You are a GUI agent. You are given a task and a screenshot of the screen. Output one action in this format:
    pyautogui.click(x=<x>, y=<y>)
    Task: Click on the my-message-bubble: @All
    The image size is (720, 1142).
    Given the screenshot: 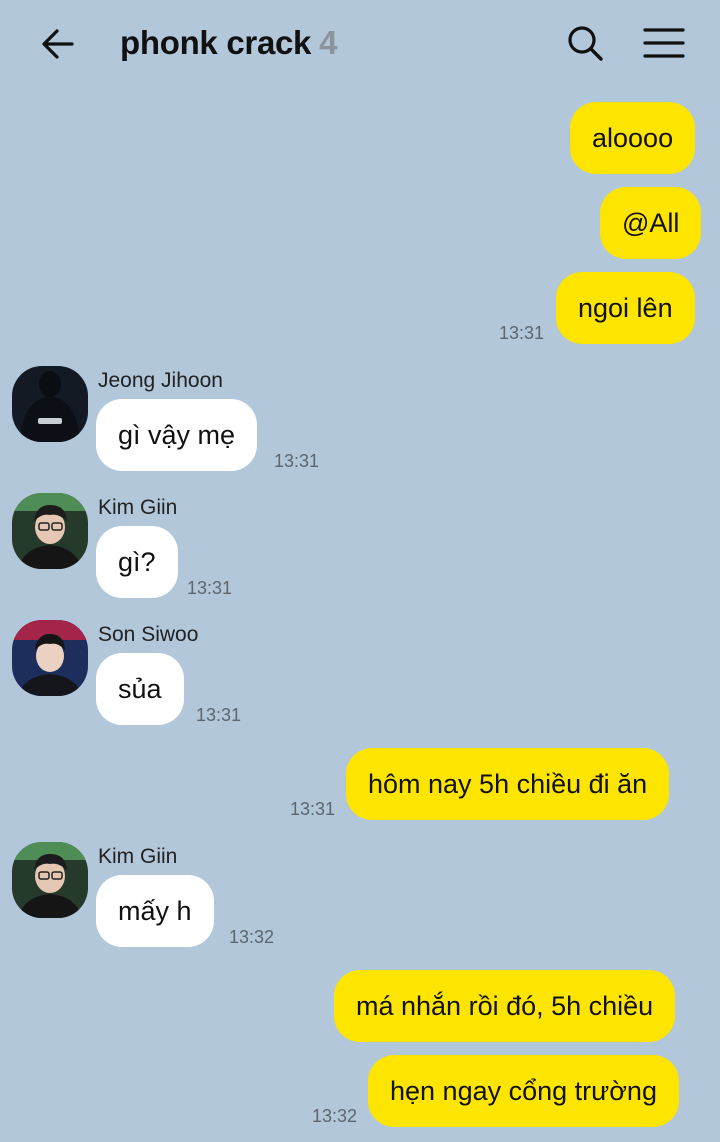 What is the action you would take?
    pyautogui.click(x=651, y=223)
    